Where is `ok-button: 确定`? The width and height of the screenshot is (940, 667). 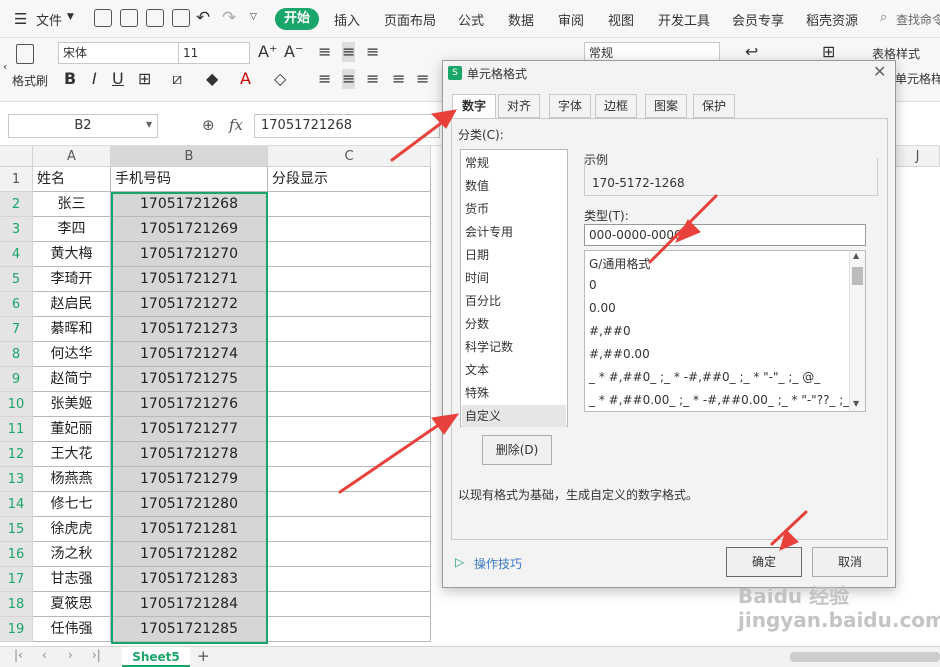
ok-button: 确定 is located at coordinates (764, 562).